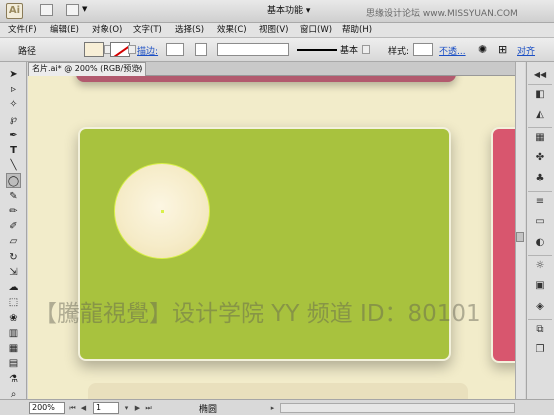  What do you see at coordinates (540, 95) in the screenshot?
I see `color-panel-icon: ◧` at bounding box center [540, 95].